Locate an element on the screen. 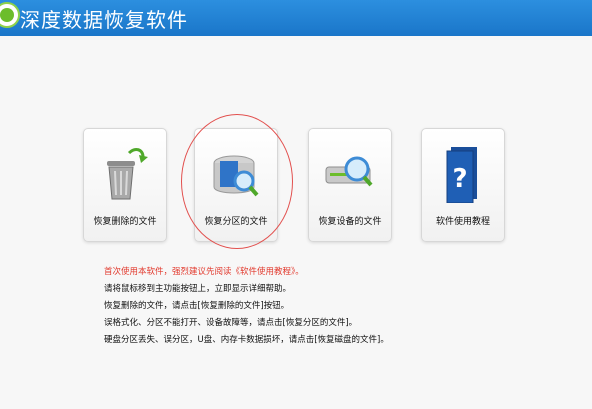 Image resolution: width=592 pixels, height=409 pixels. instruction-line: 请将鼠标移到主功能按钮上，立即显示详细帮助。 is located at coordinates (198, 289).